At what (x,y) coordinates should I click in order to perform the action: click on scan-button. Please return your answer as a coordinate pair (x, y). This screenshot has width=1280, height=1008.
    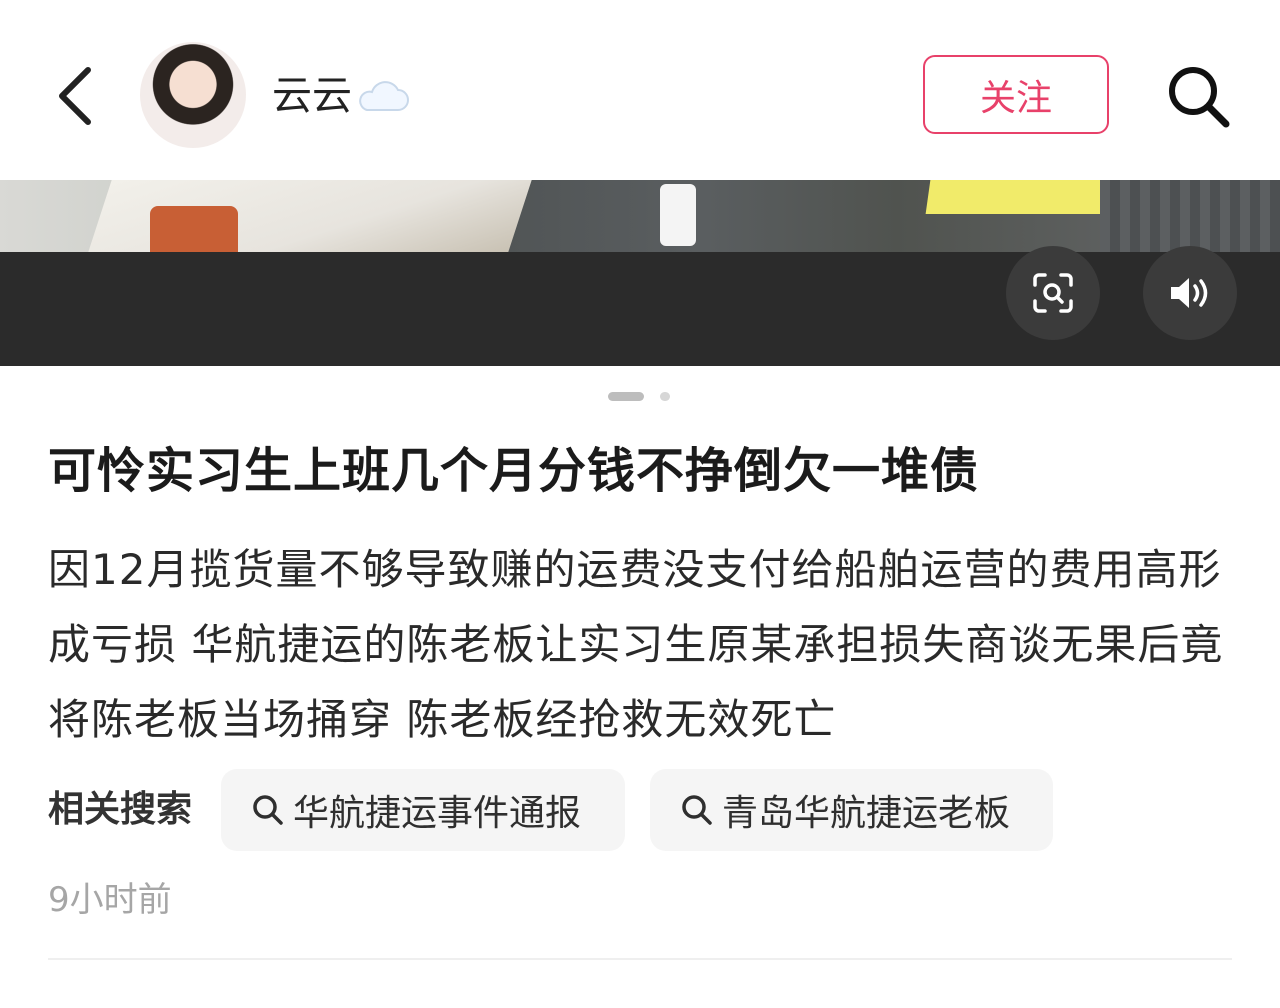
    Looking at the image, I should click on (1053, 293).